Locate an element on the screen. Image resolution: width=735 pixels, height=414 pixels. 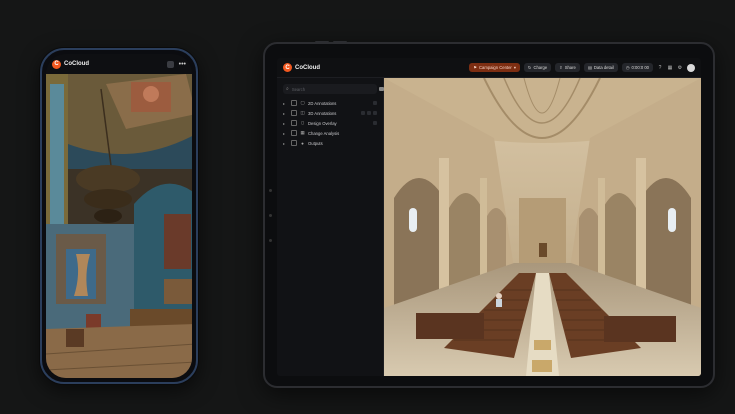
data-detail-button: ▤ Data detail is located at coordinates (600, 67).